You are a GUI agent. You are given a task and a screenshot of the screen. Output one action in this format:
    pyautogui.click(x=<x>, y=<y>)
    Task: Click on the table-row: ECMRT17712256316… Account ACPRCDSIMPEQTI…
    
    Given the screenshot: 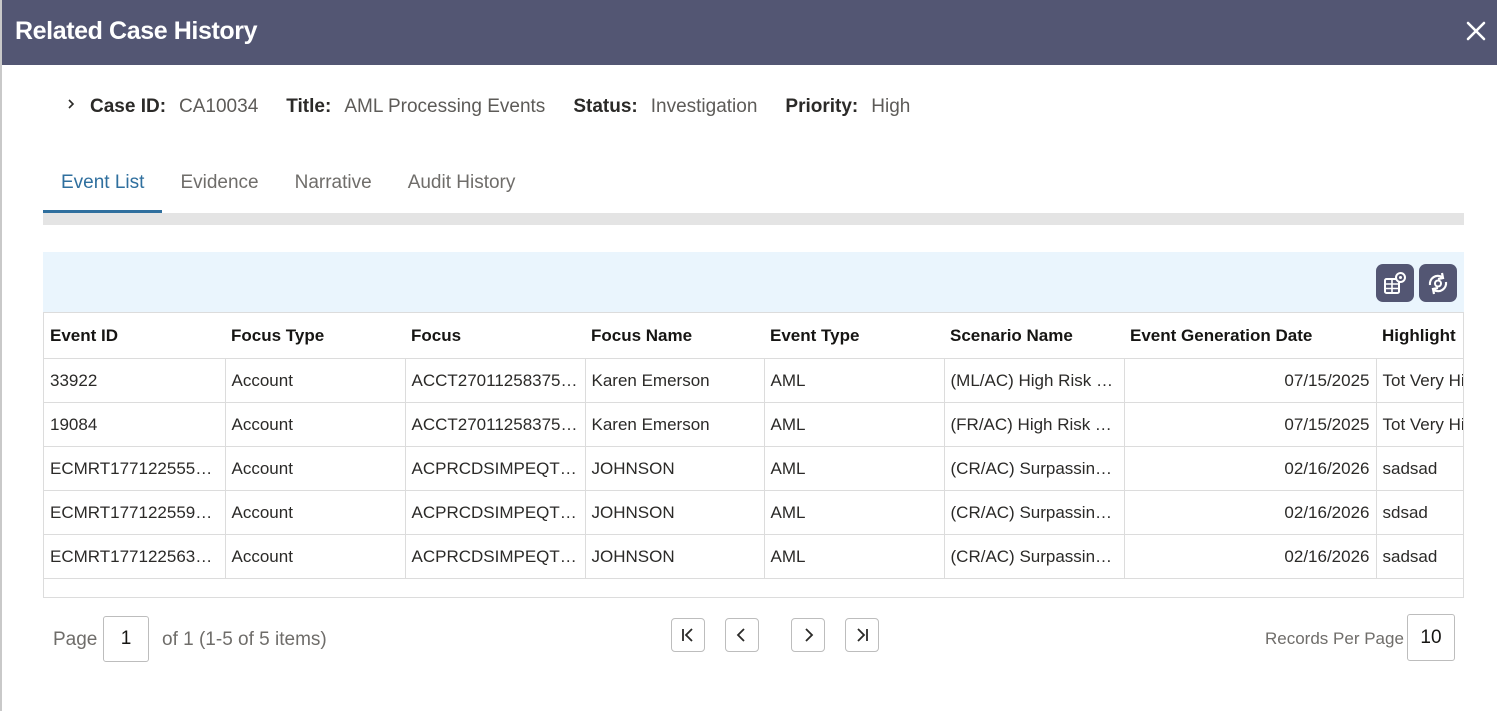 What is the action you would take?
    pyautogui.click(x=753, y=556)
    